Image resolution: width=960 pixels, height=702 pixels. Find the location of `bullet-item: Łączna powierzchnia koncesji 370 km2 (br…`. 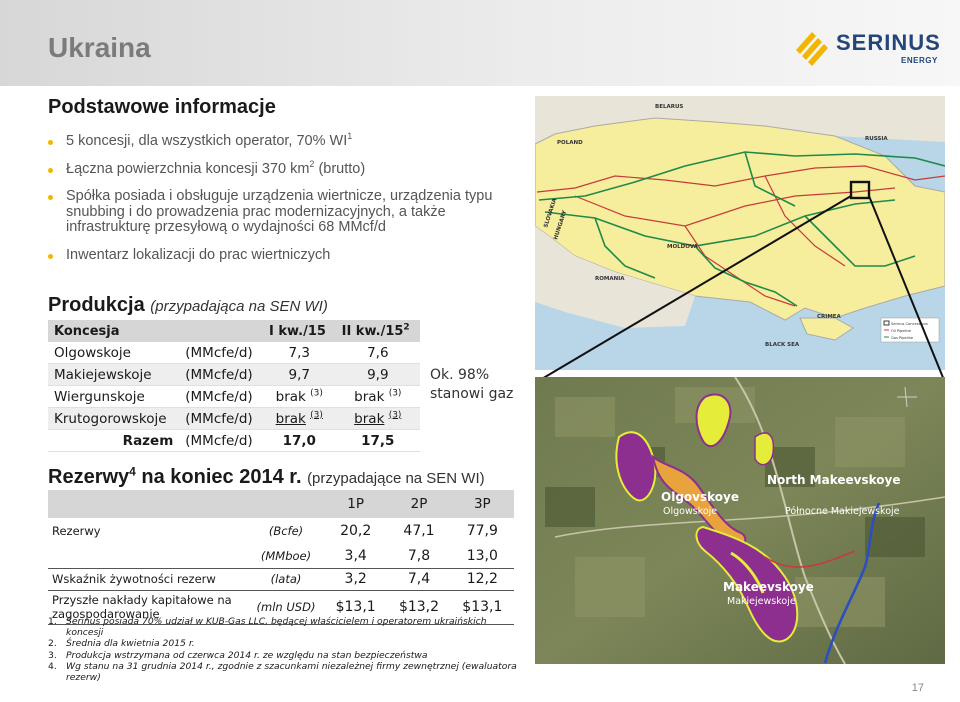

bullet-item: Łączna powierzchnia koncesji 370 km2 (br… is located at coordinates (283, 168).